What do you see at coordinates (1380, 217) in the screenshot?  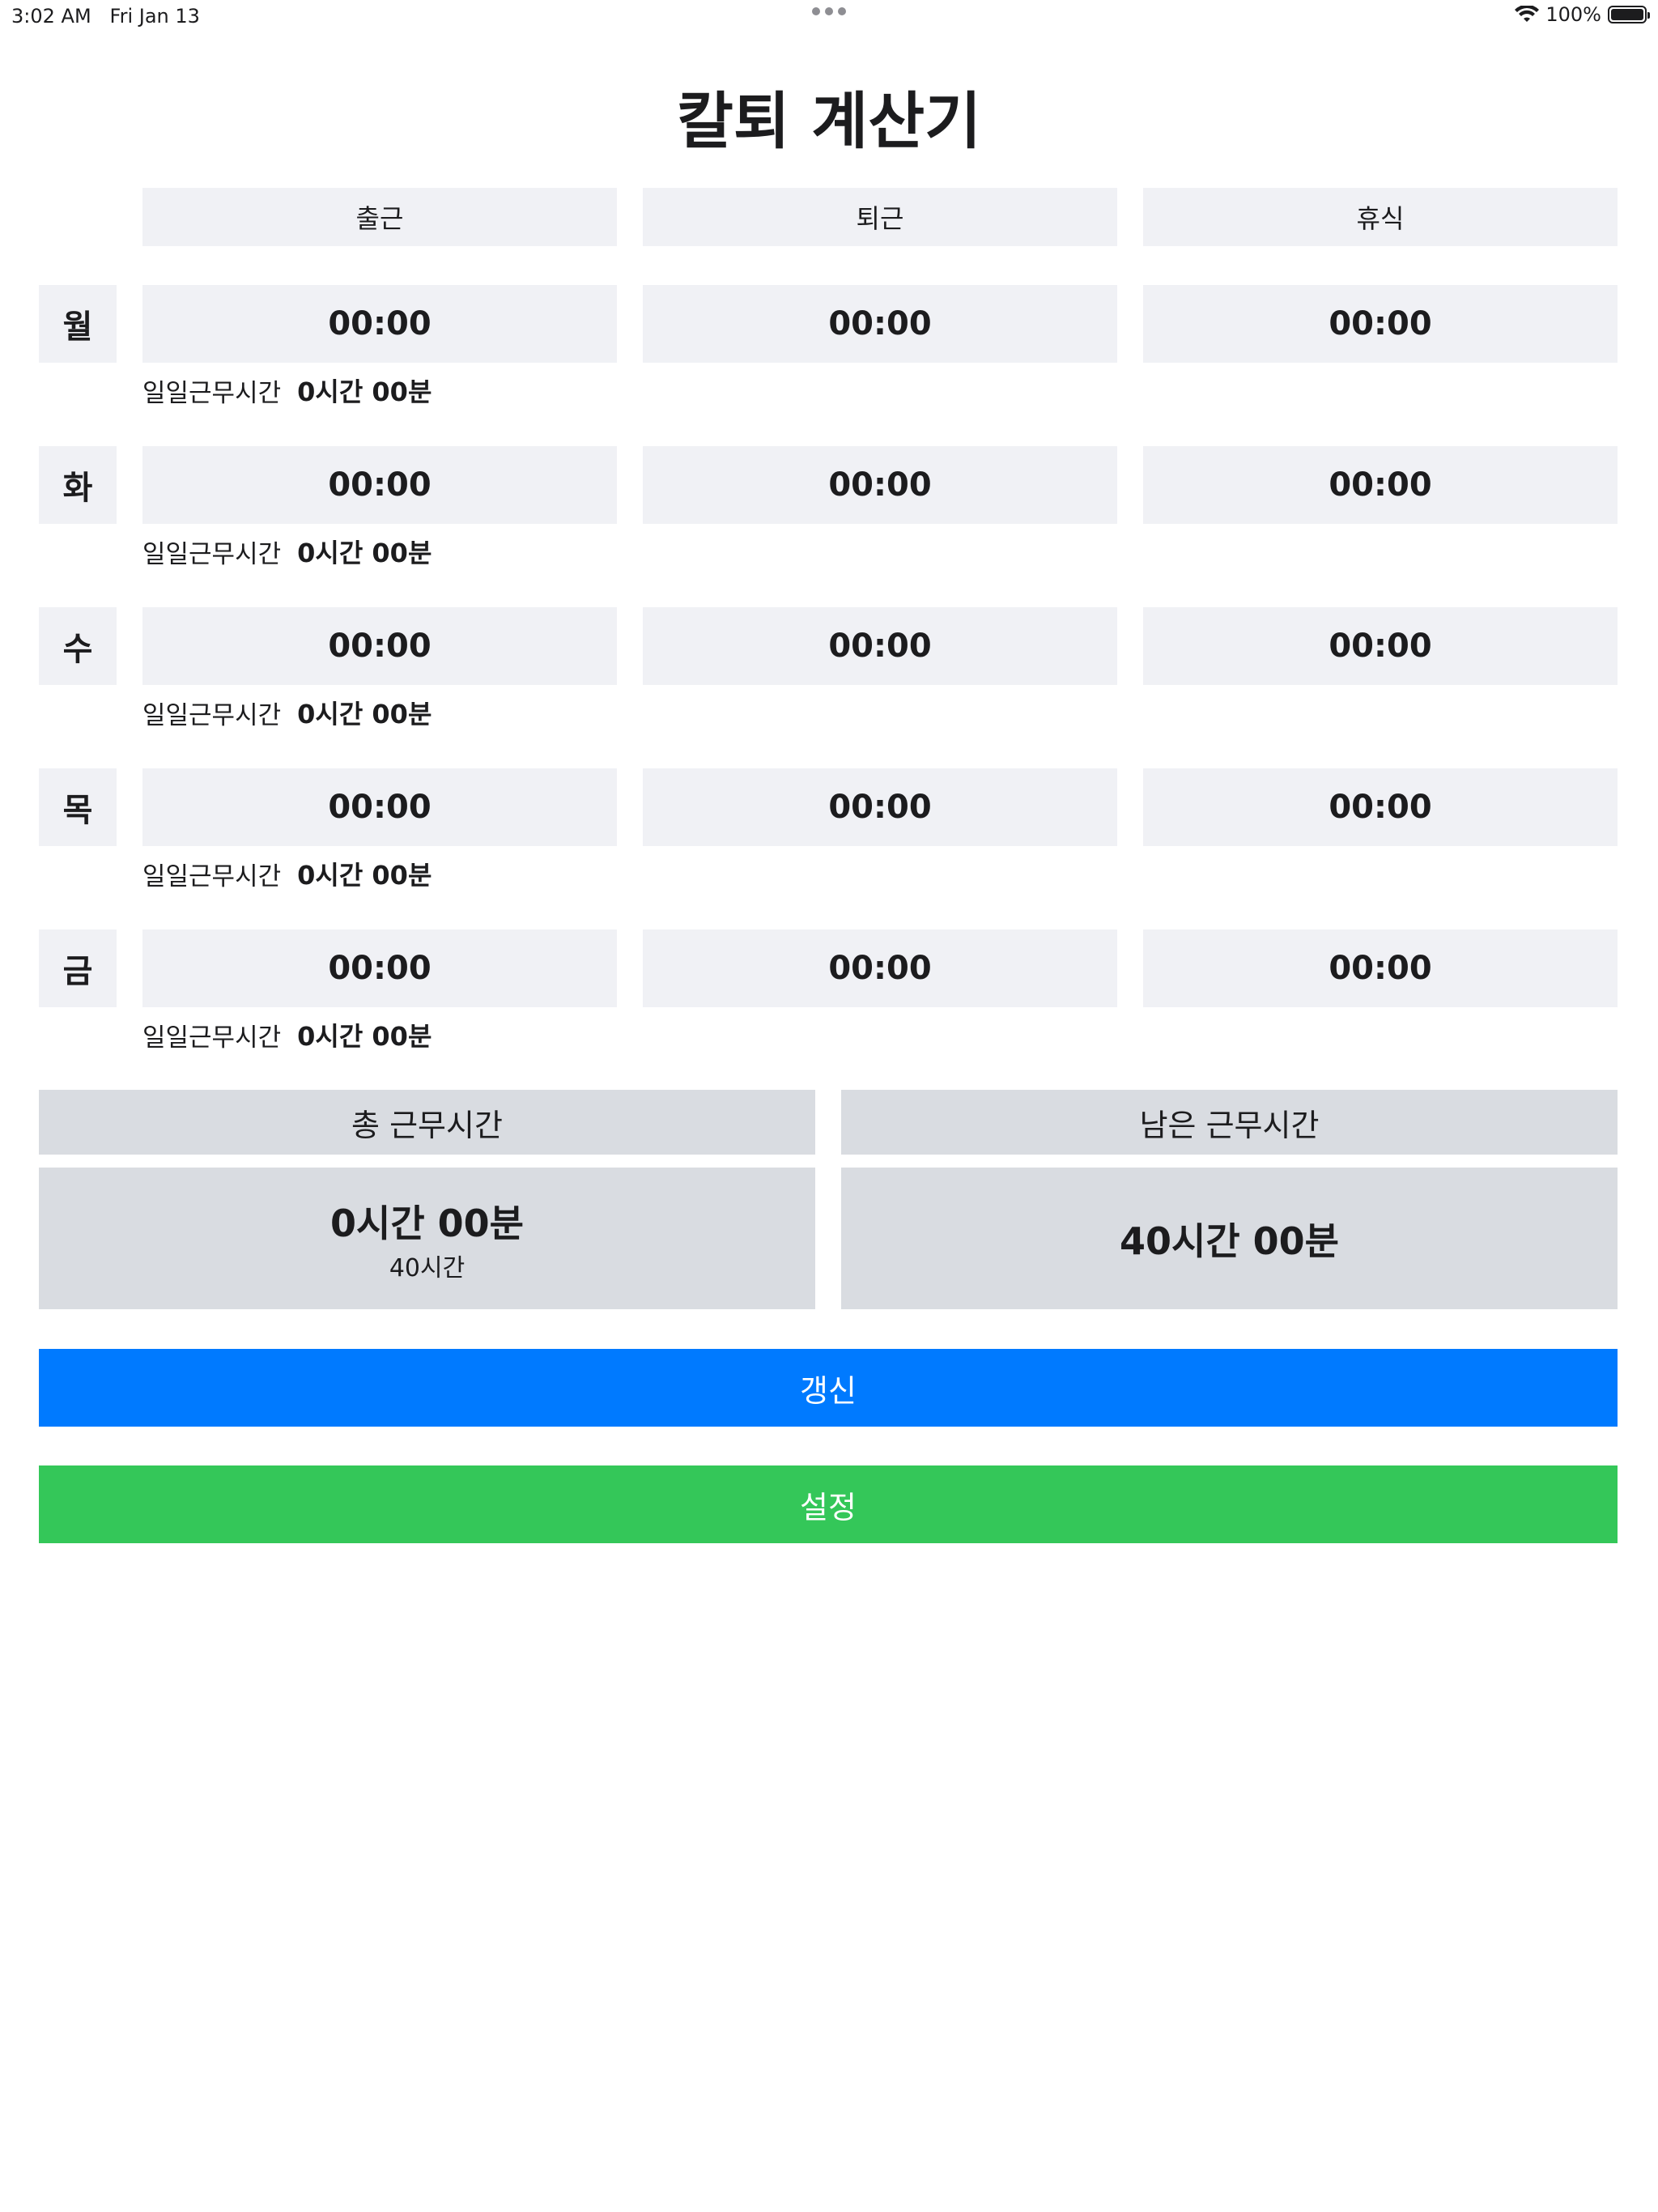 I see `column-header-rest: 휴식` at bounding box center [1380, 217].